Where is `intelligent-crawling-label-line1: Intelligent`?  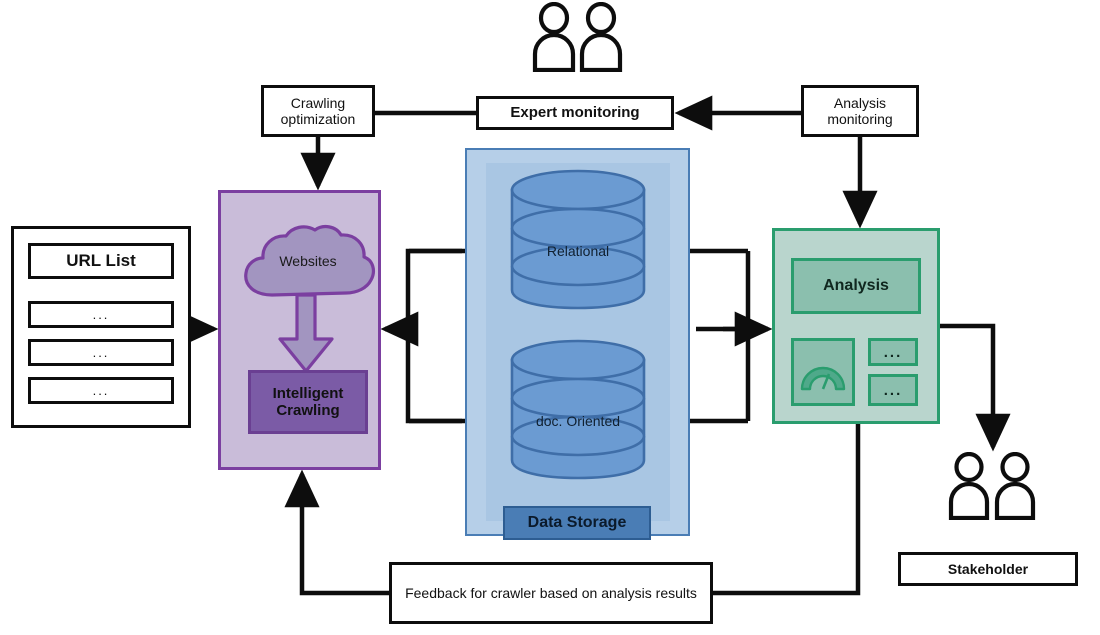 intelligent-crawling-label-line1: Intelligent is located at coordinates (308, 393).